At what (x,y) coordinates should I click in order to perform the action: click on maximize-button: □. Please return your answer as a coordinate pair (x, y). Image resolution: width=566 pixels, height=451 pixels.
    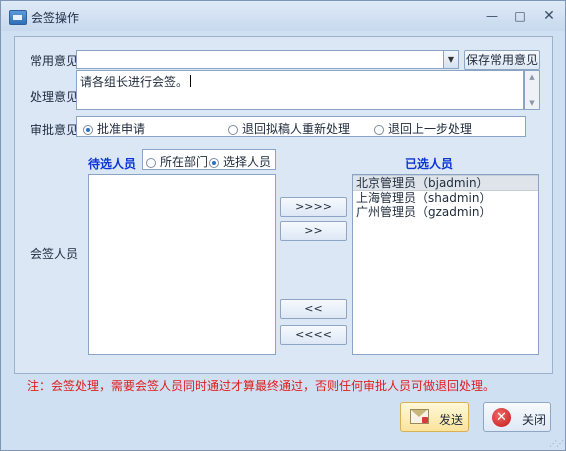
    Looking at the image, I should click on (520, 16).